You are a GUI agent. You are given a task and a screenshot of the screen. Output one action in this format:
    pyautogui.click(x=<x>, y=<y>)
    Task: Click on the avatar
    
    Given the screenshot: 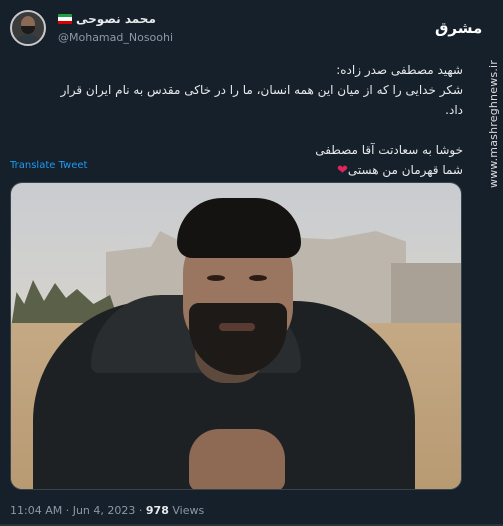 What is the action you would take?
    pyautogui.click(x=28, y=28)
    